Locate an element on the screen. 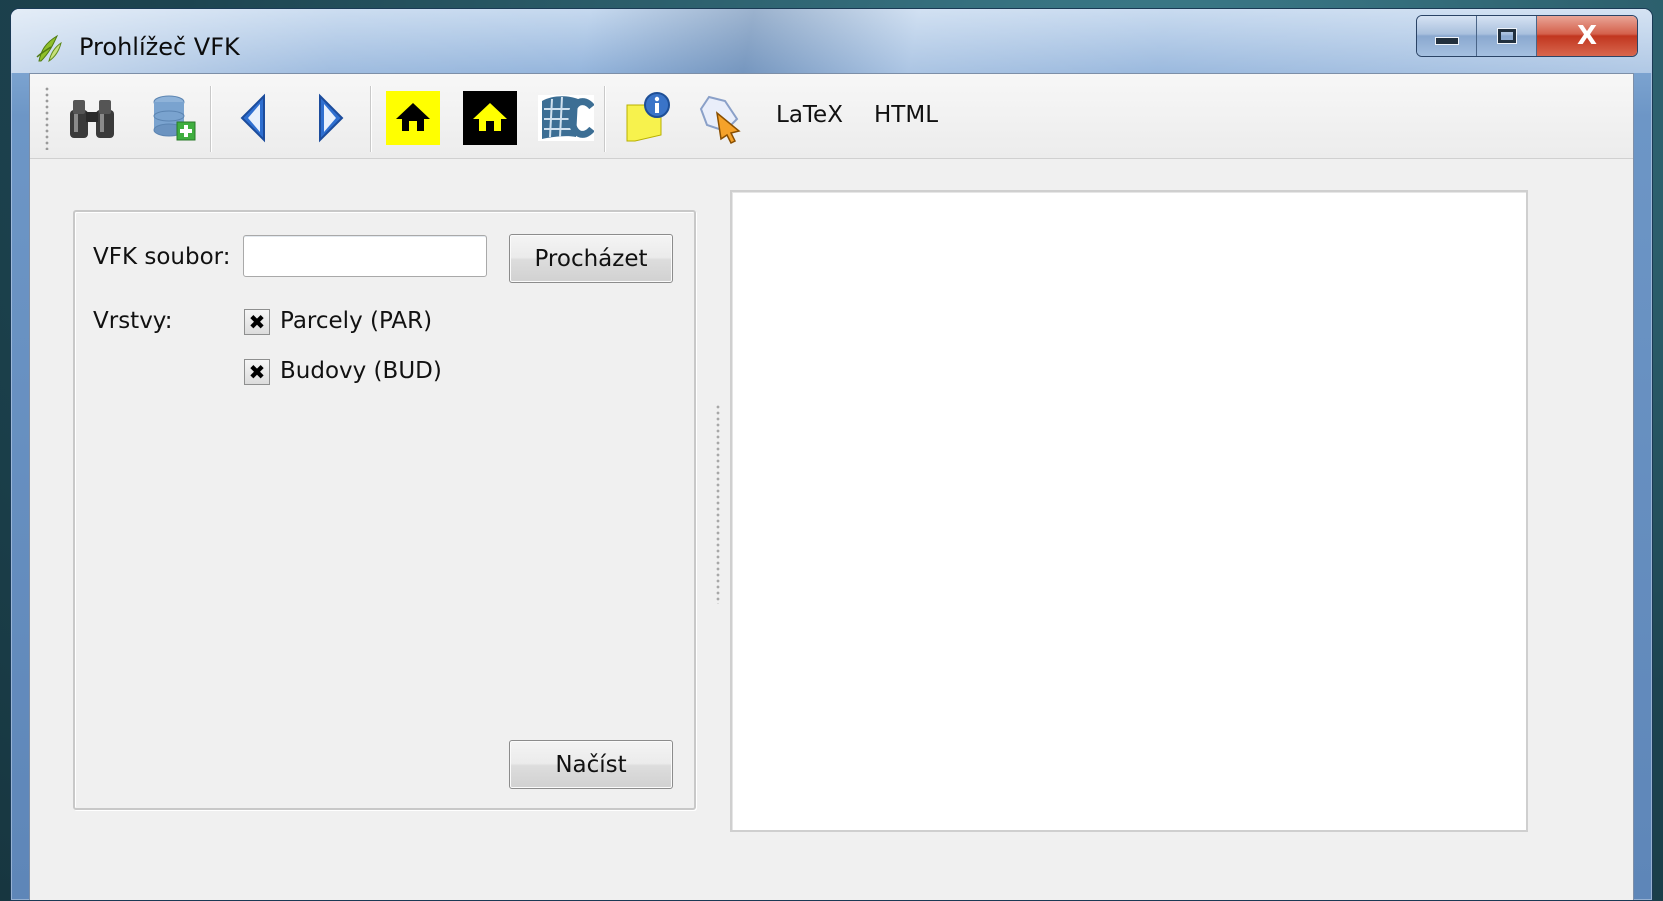 Image resolution: width=1663 pixels, height=901 pixels. cuzk-button is located at coordinates (566, 118).